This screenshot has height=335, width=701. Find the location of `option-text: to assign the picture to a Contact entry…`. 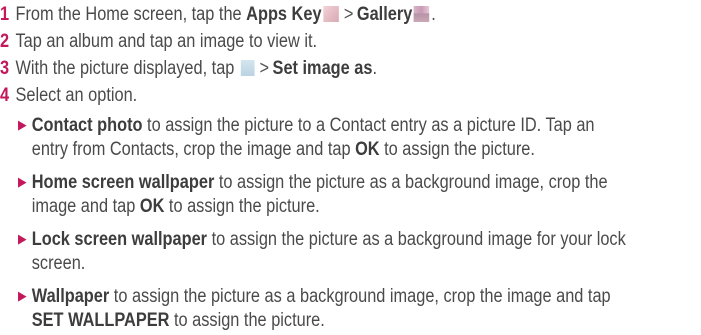

option-text: to assign the picture to a Contact entry… is located at coordinates (368, 125).